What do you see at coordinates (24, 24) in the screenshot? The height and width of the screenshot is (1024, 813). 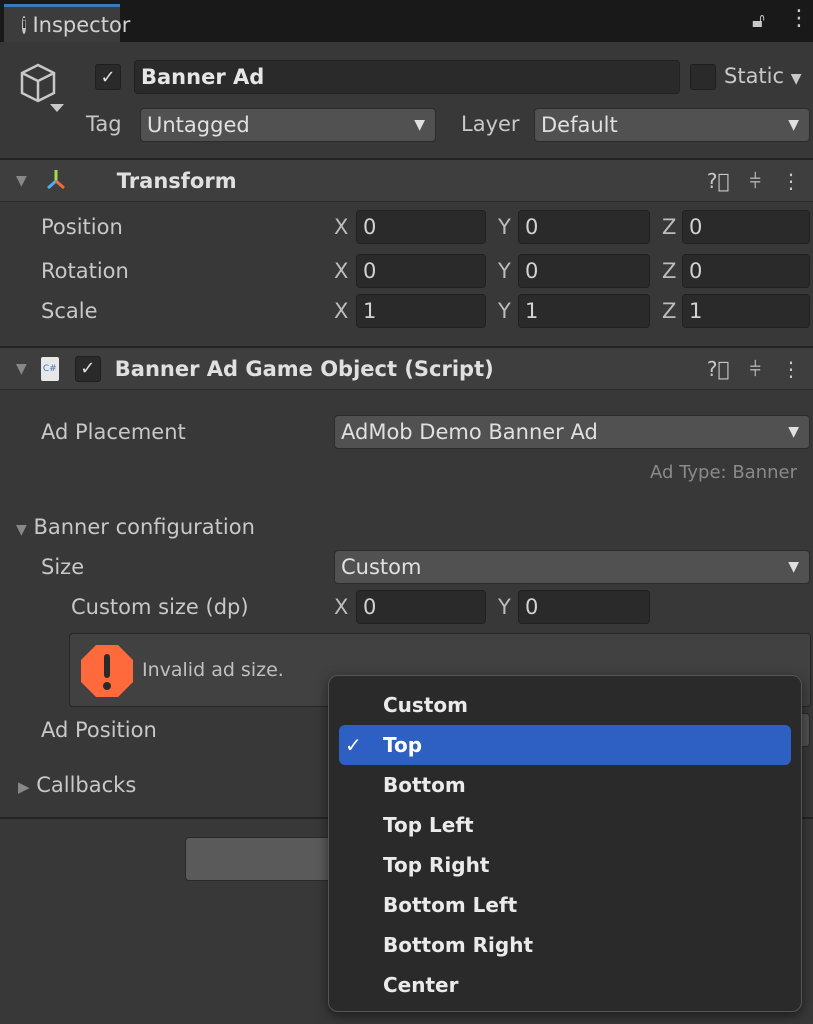 I see `info-icon: i` at bounding box center [24, 24].